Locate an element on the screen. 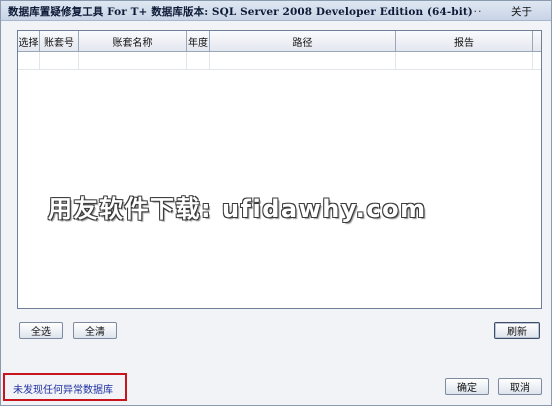 The width and height of the screenshot is (554, 408). table-row is located at coordinates (279, 61).